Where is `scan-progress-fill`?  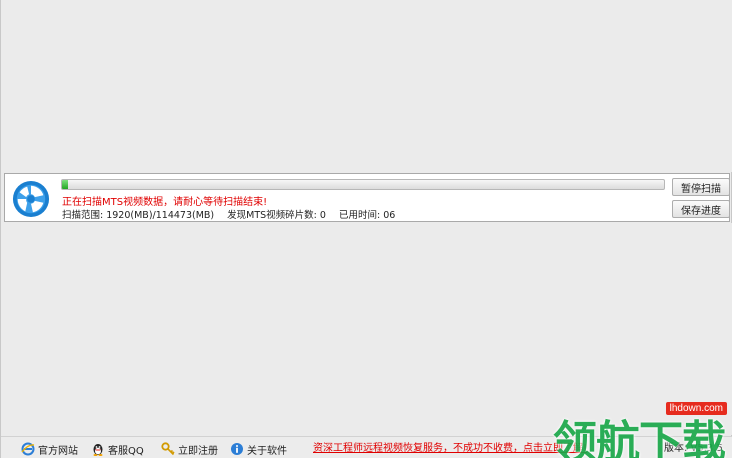 scan-progress-fill is located at coordinates (65, 184).